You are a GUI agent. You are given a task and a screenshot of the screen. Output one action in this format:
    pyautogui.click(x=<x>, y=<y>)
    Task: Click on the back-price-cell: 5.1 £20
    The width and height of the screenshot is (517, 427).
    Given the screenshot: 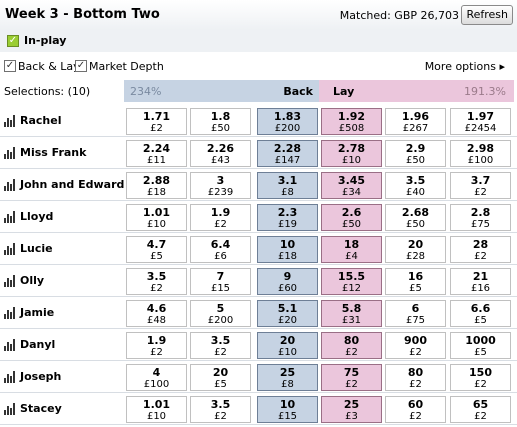 What is the action you would take?
    pyautogui.click(x=287, y=313)
    